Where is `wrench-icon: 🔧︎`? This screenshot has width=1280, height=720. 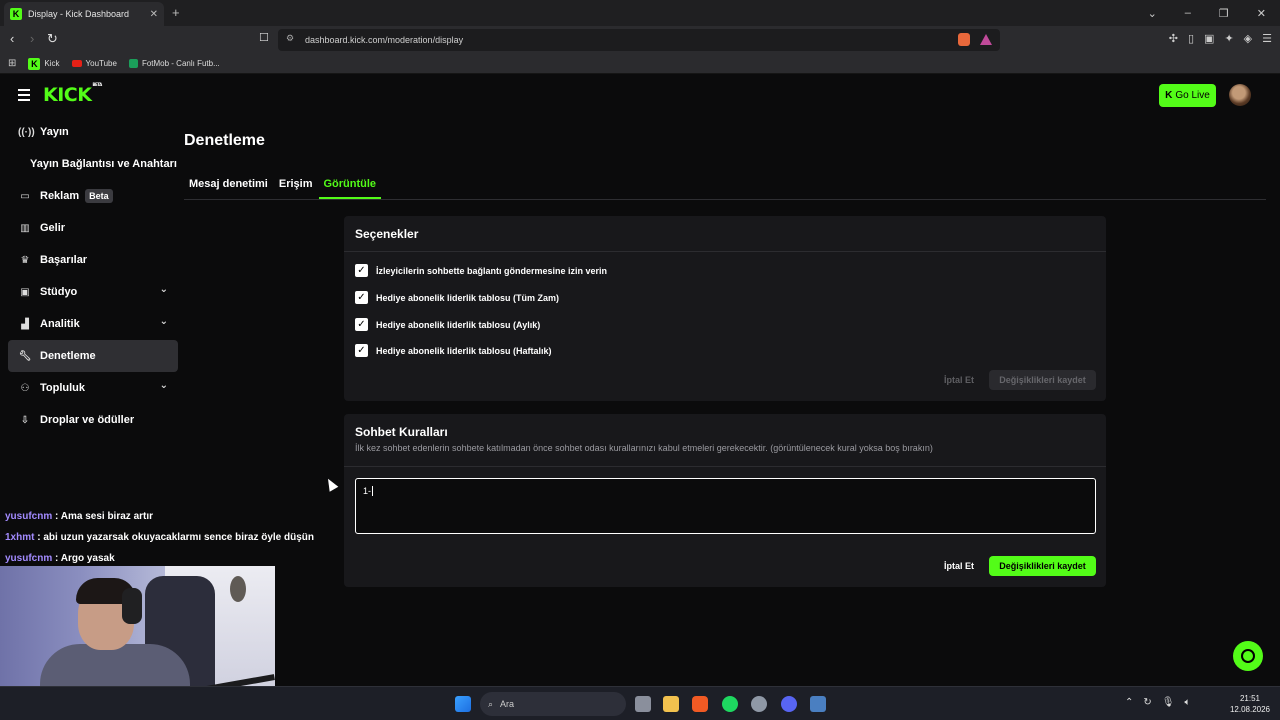 wrench-icon: 🔧︎ is located at coordinates (25, 356).